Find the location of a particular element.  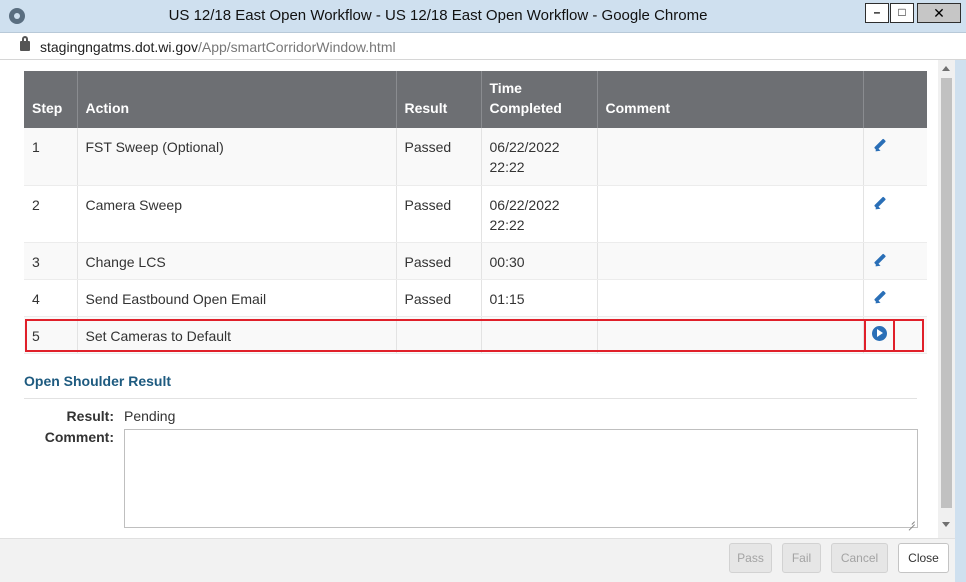

cell-action: Send Eastbound Open Email is located at coordinates (237, 298).